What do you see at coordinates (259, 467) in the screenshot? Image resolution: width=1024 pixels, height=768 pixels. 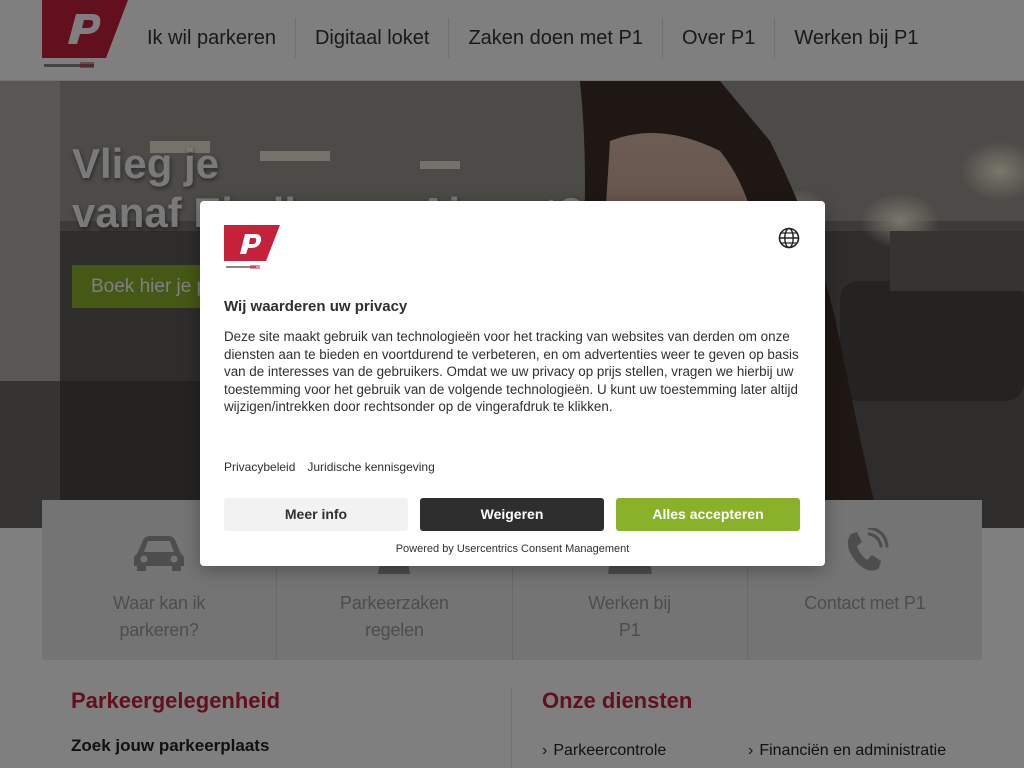 I see `privacy-policy-link: Privacybeleid` at bounding box center [259, 467].